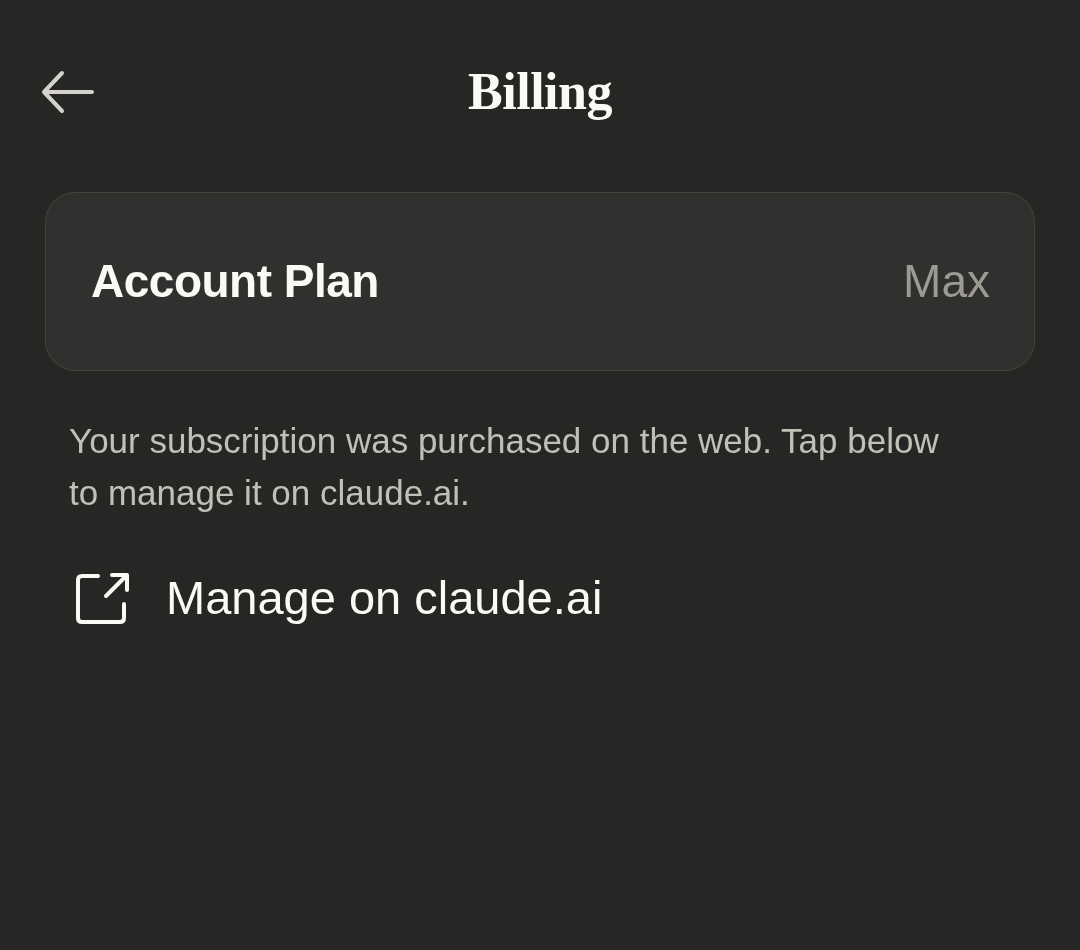  I want to click on back-button, so click(68, 92).